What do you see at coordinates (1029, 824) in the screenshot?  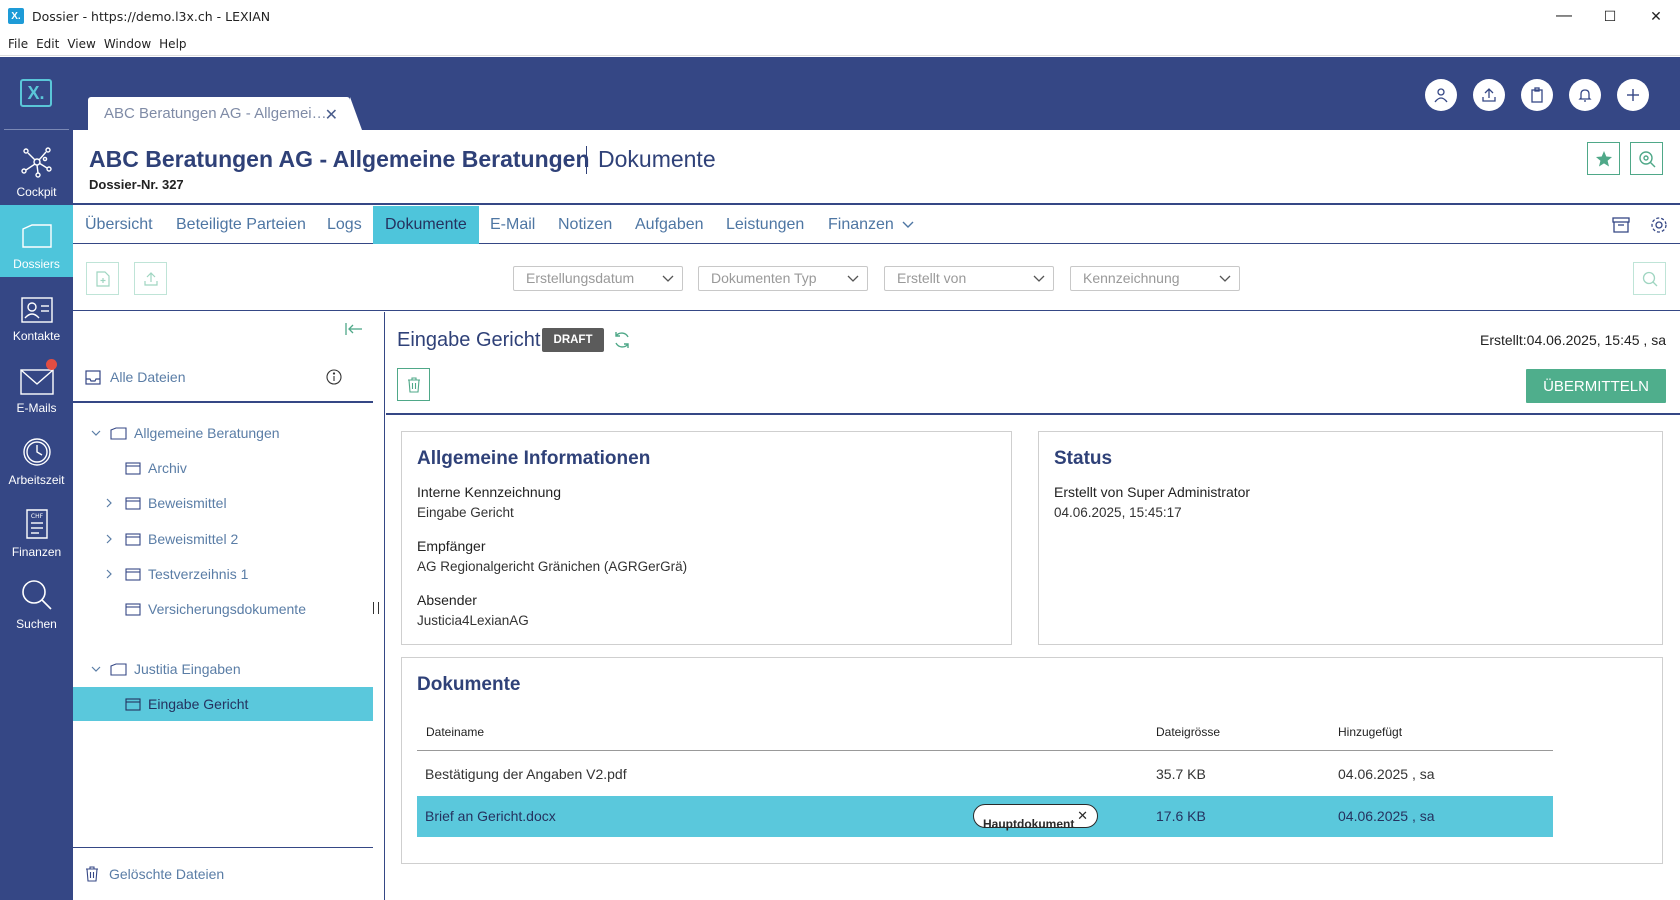 I see `main-document-label: Hauptdokument` at bounding box center [1029, 824].